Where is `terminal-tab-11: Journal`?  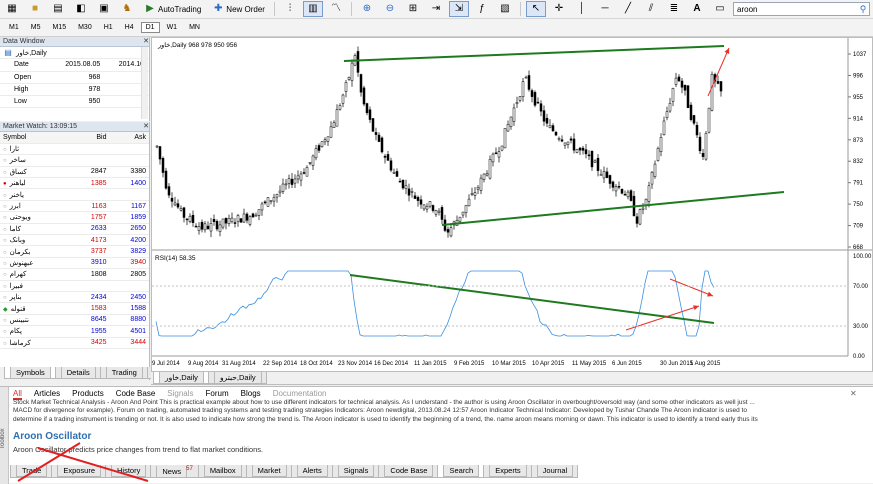
terminal-tab-11: Journal is located at coordinates (554, 471).